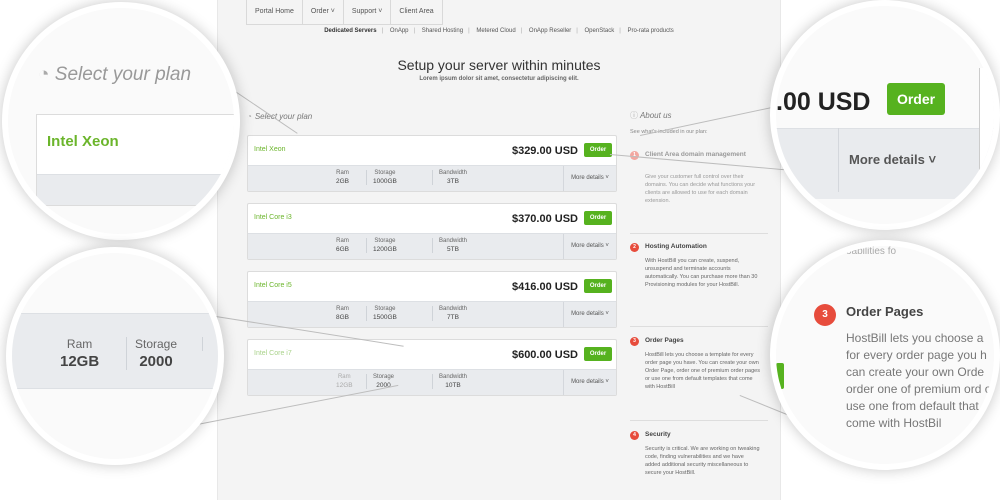 Image resolution: width=1000 pixels, height=500 pixels. I want to click on spec-ram: Ram 8GB, so click(342, 313).